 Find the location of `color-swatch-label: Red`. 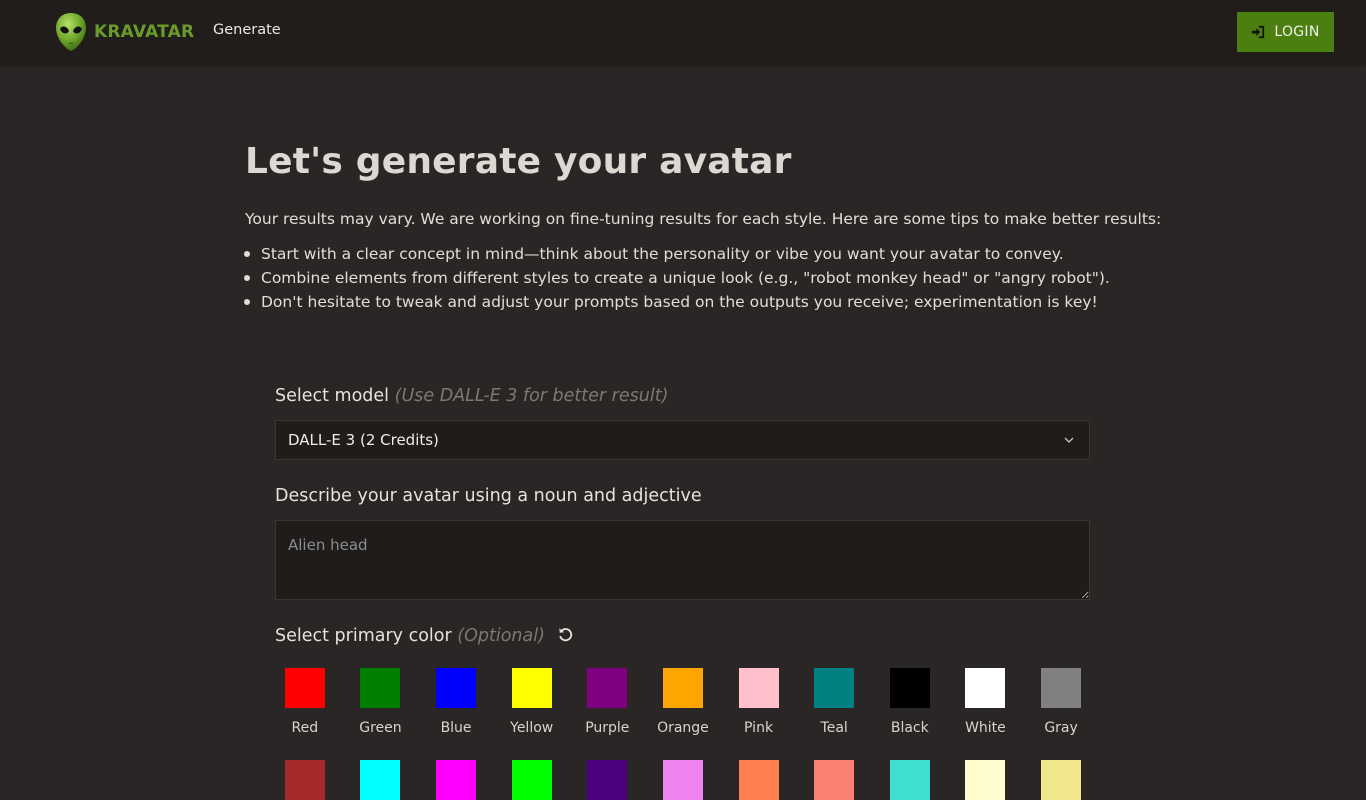

color-swatch-label: Red is located at coordinates (305, 728).